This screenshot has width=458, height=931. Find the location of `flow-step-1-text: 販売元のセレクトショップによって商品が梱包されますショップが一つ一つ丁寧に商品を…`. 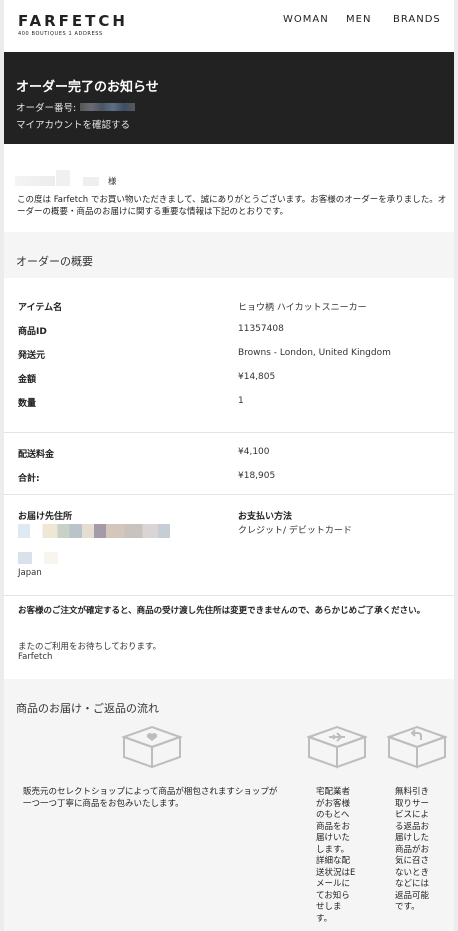

flow-step-1-text: 販売元のセレクトショップによって商品が梱包されますショップが一つ一つ丁寧に商品を… is located at coordinates (150, 798).